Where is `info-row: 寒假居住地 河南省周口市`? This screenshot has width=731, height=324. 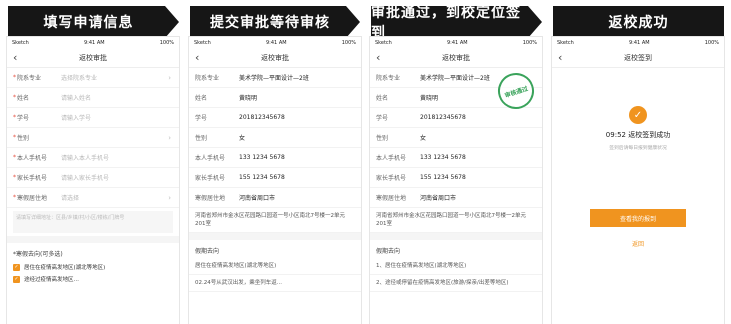
info-row: 寒假居住地 河南省周口市 is located at coordinates (456, 198).